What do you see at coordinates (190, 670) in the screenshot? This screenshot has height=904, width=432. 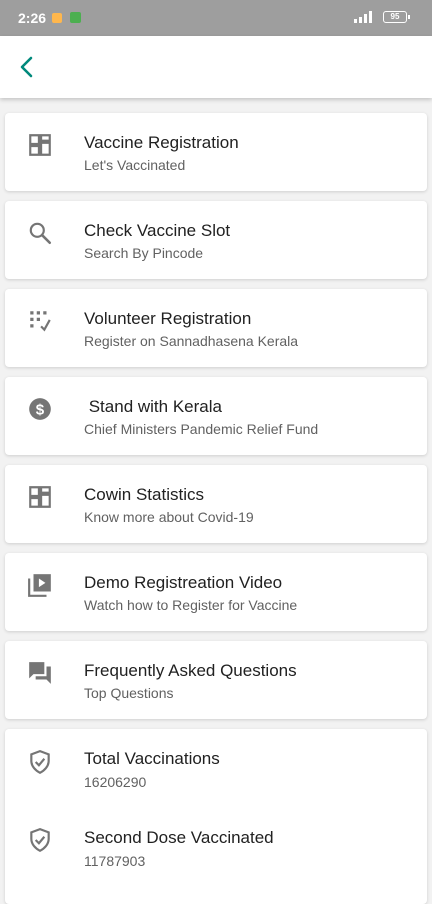 I see `menu-title: Frequently Asked Questions` at bounding box center [190, 670].